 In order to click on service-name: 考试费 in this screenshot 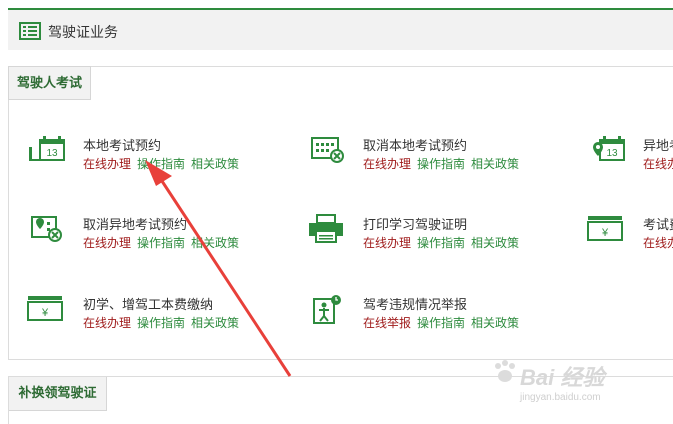, I will do `click(658, 223)`.